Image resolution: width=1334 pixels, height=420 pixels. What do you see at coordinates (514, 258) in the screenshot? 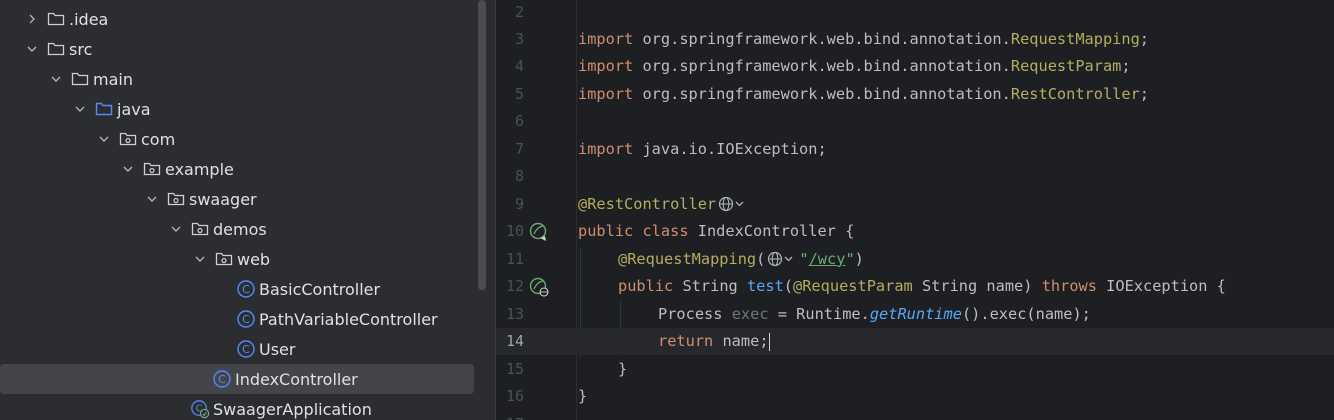
I see `line-number: 11` at bounding box center [514, 258].